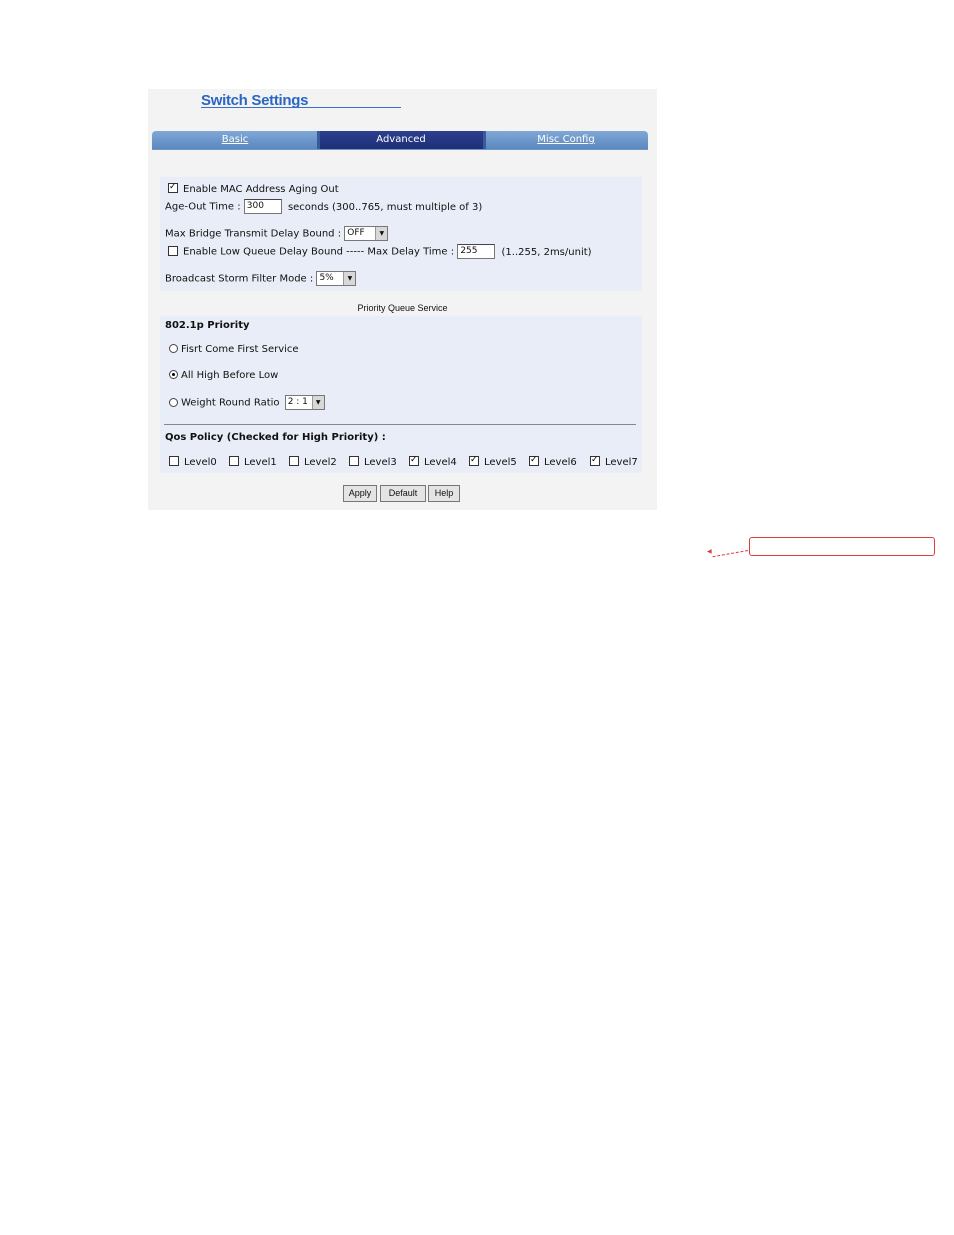 This screenshot has width=954, height=1235. What do you see at coordinates (230, 375) in the screenshot?
I see `high-before-low-label: All High Before Low` at bounding box center [230, 375].